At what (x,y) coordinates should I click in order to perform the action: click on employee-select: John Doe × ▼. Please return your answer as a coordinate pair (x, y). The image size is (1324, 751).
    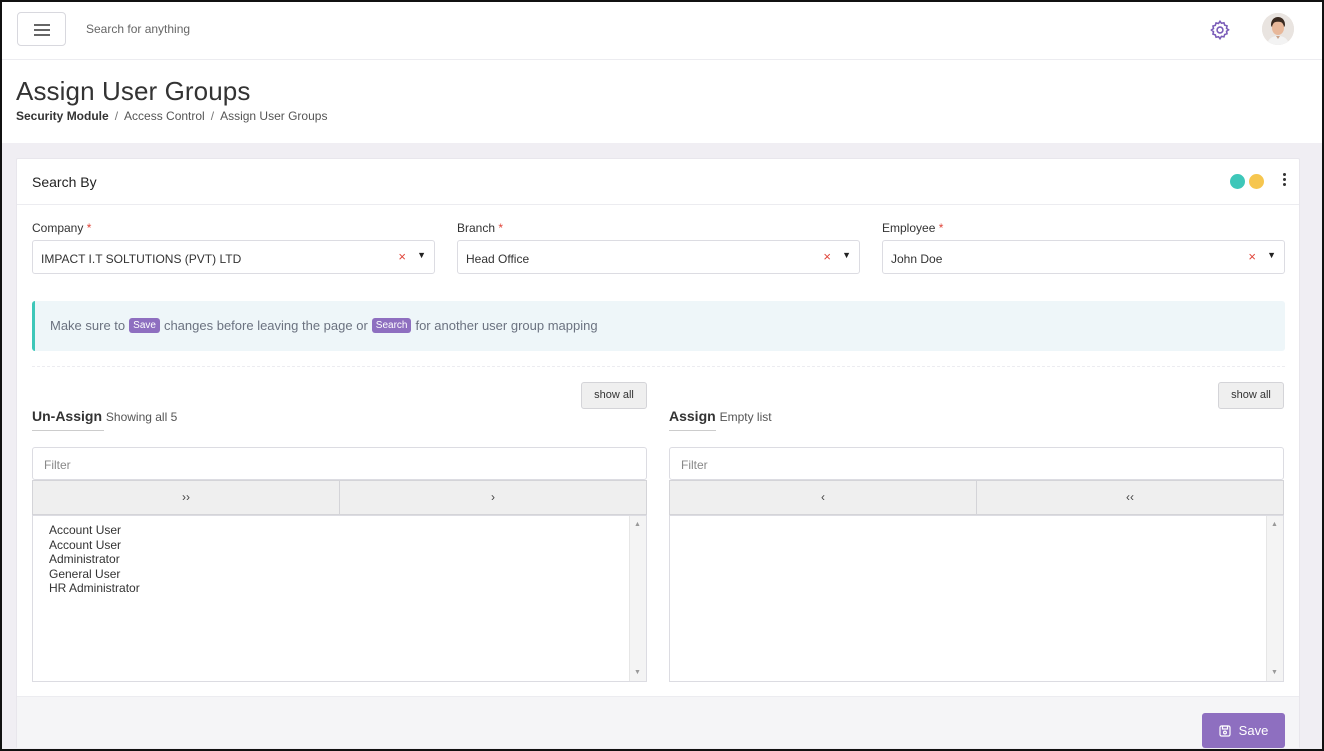
    Looking at the image, I should click on (1083, 257).